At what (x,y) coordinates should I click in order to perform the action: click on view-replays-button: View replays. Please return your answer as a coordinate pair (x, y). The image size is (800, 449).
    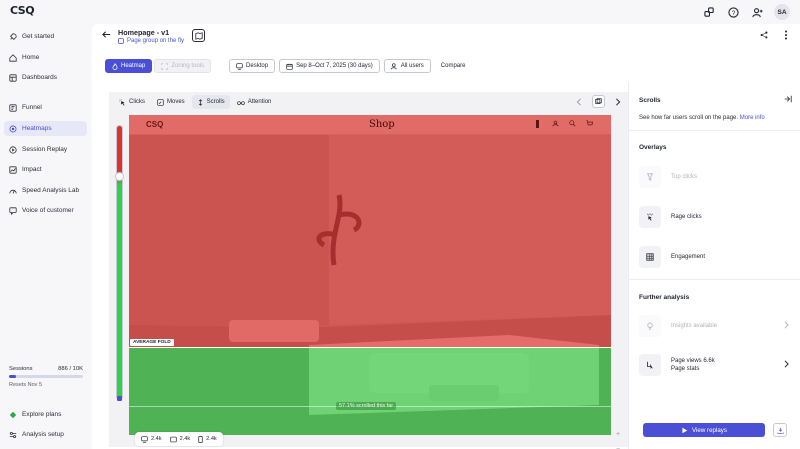
    Looking at the image, I should click on (704, 430).